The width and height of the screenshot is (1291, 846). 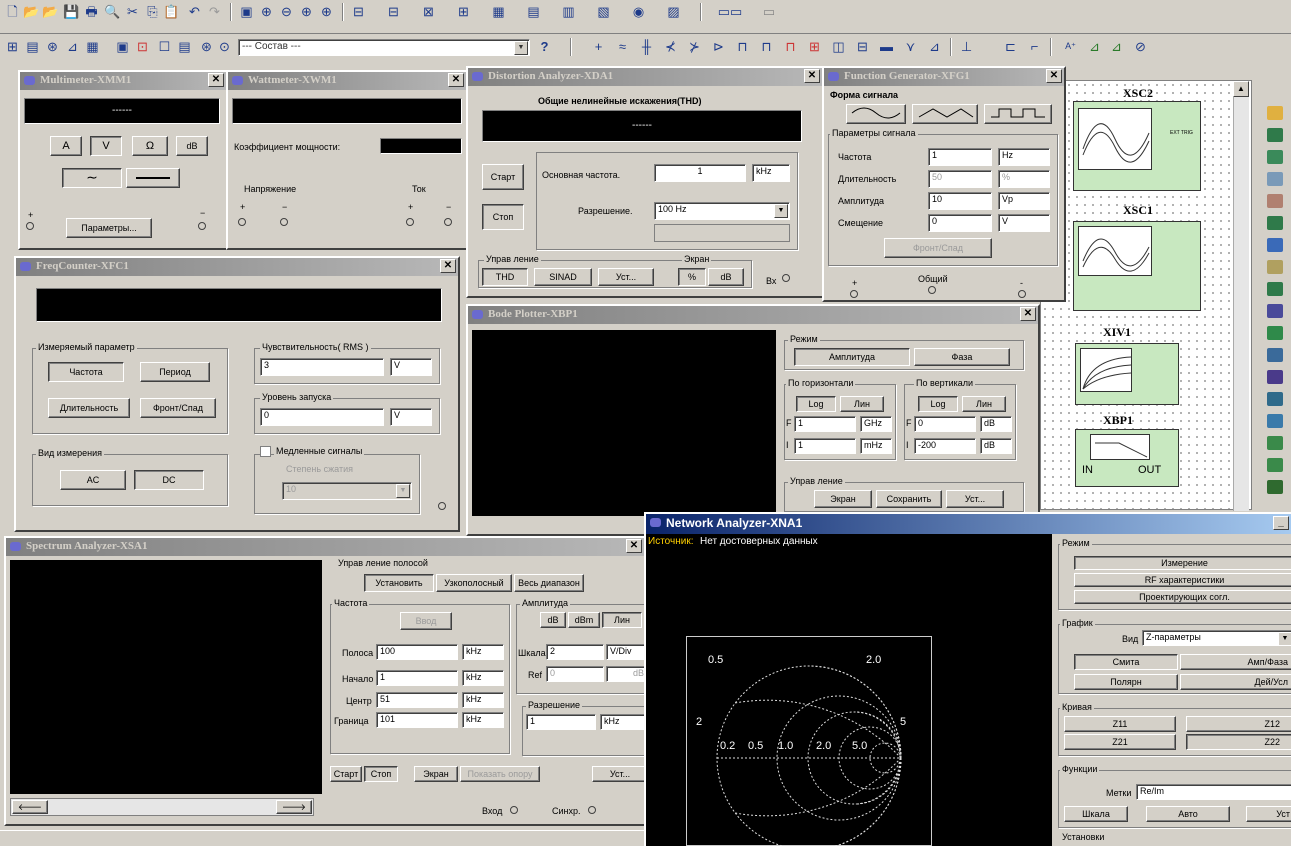 What do you see at coordinates (474, 583) in the screenshot?
I see `zero-span-button: Узкополосный` at bounding box center [474, 583].